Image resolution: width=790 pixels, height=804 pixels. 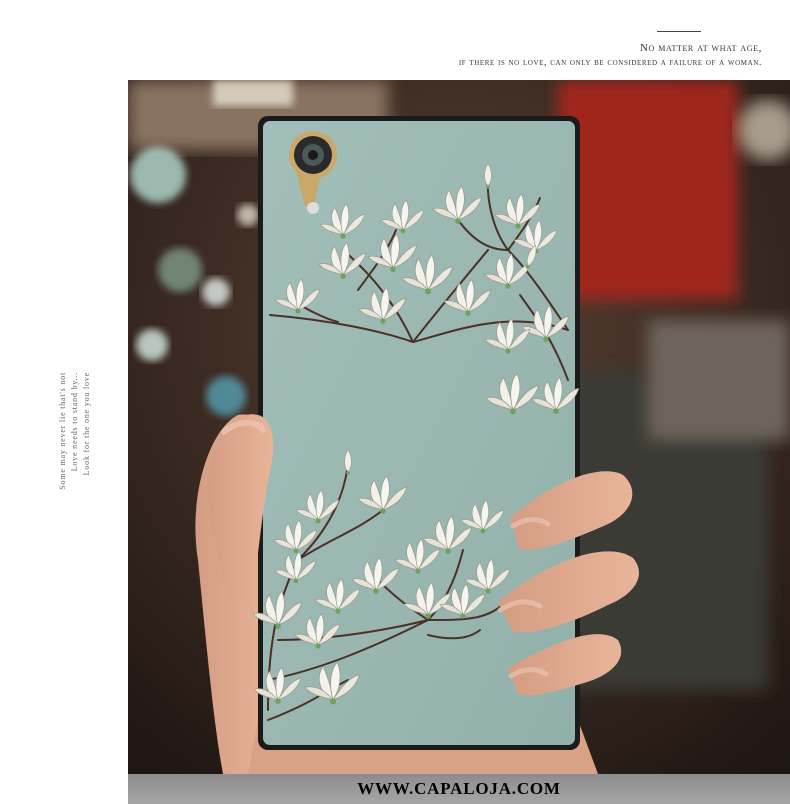 What do you see at coordinates (86, 424) in the screenshot?
I see `side-text-line: Look for the one you love` at bounding box center [86, 424].